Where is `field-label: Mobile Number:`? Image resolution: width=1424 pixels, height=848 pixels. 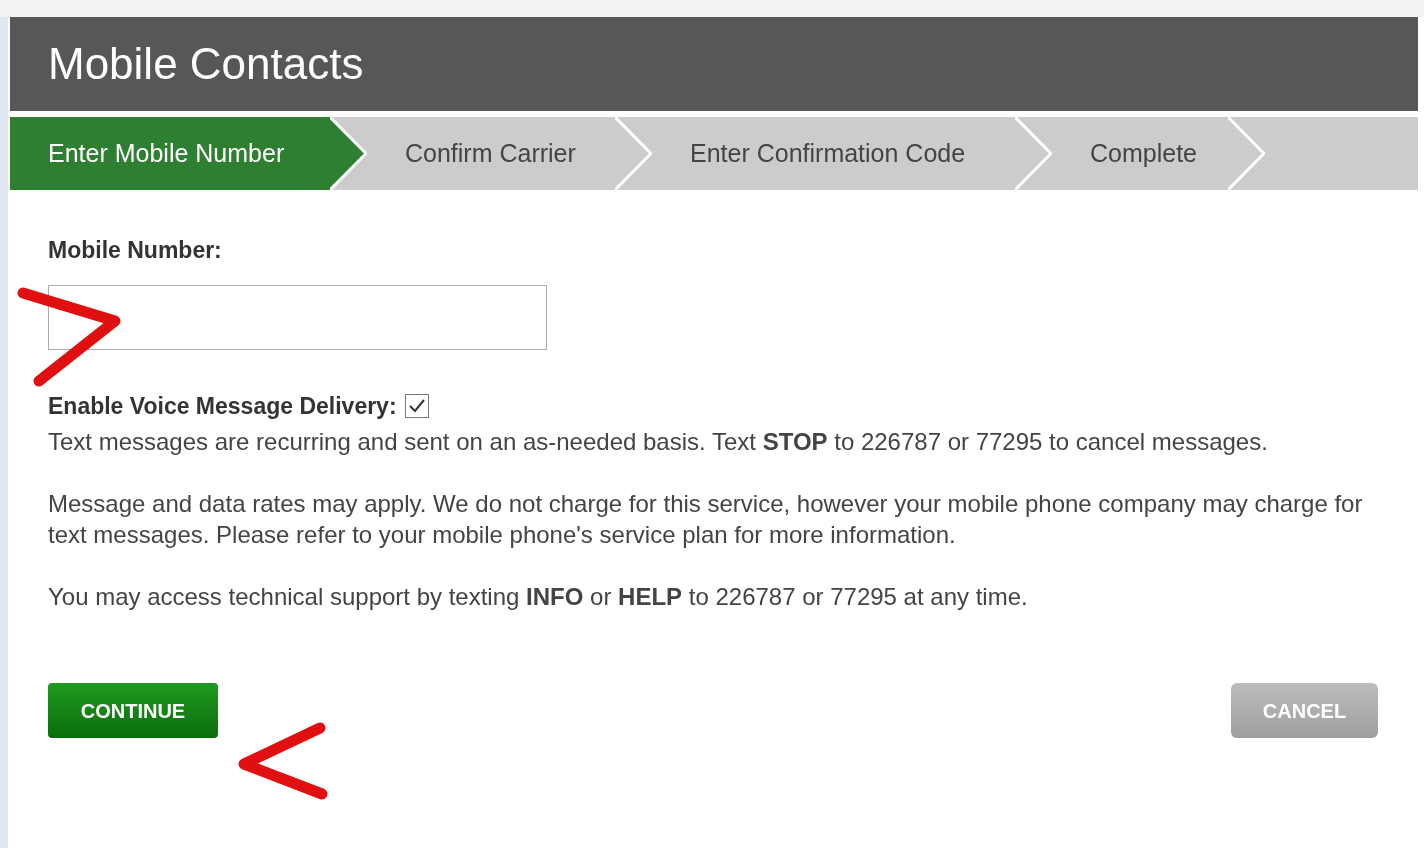
field-label: Mobile Number: is located at coordinates (135, 250).